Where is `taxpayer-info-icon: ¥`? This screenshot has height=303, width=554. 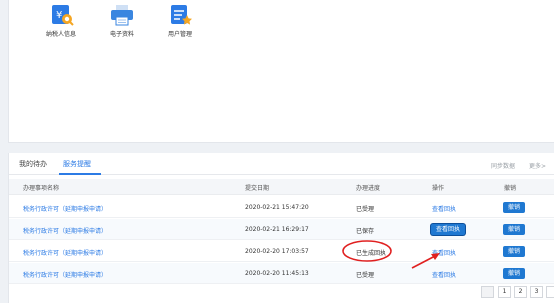 taxpayer-info-icon: ¥ is located at coordinates (63, 15).